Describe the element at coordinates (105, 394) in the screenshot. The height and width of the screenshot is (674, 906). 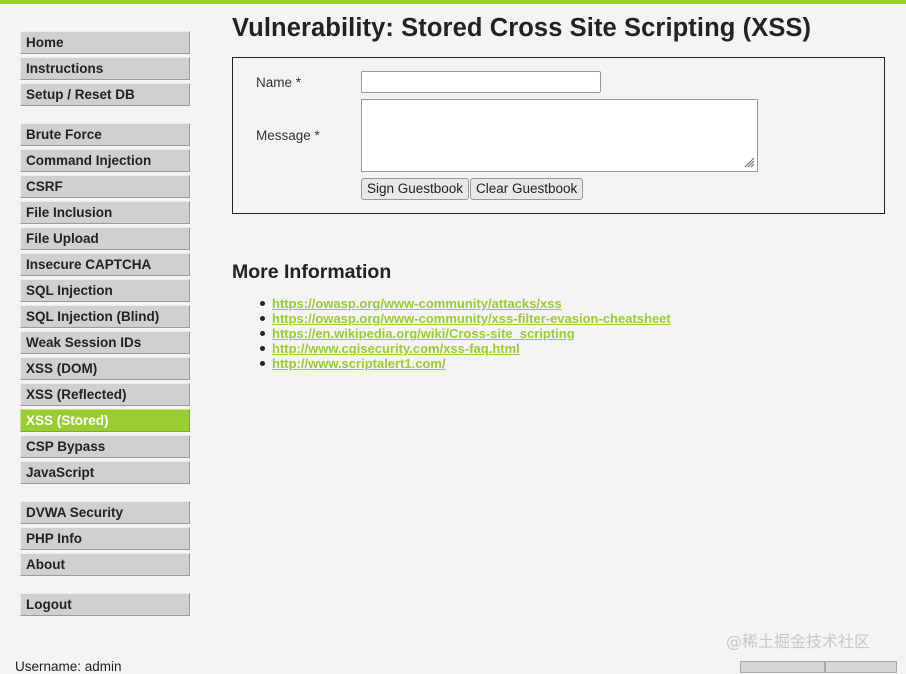
I see `sidebar-item-xss-reflected: XSS (Reflected)` at that location.